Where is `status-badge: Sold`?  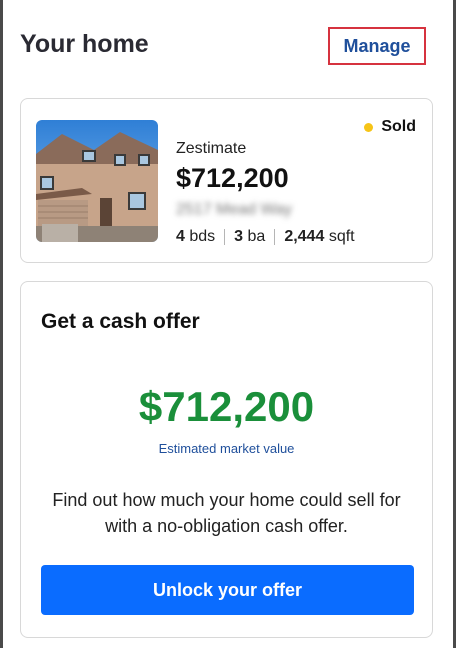 status-badge: Sold is located at coordinates (390, 127).